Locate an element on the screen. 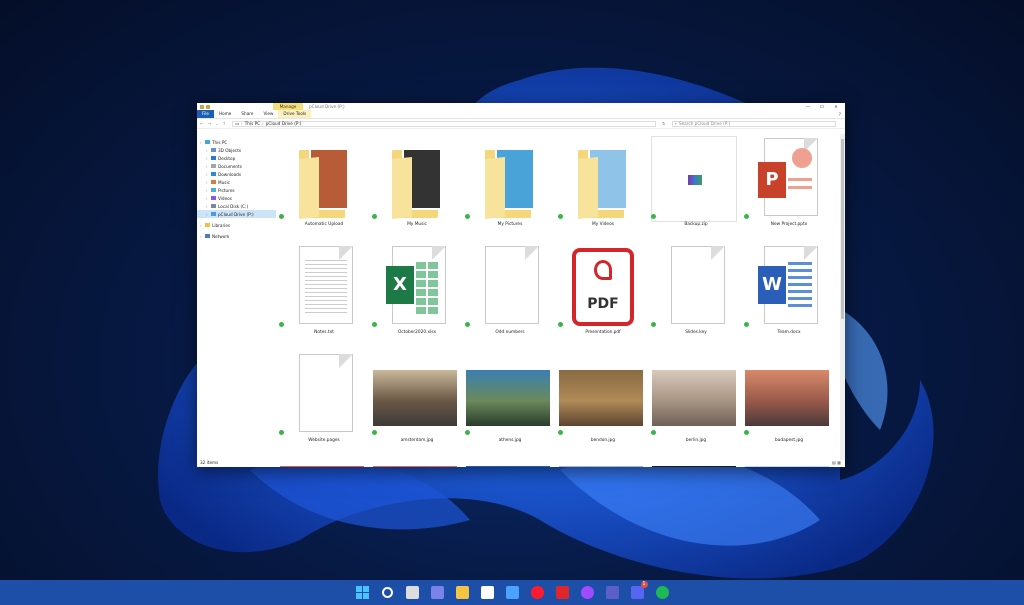  wps-office-icon is located at coordinates (562, 592).